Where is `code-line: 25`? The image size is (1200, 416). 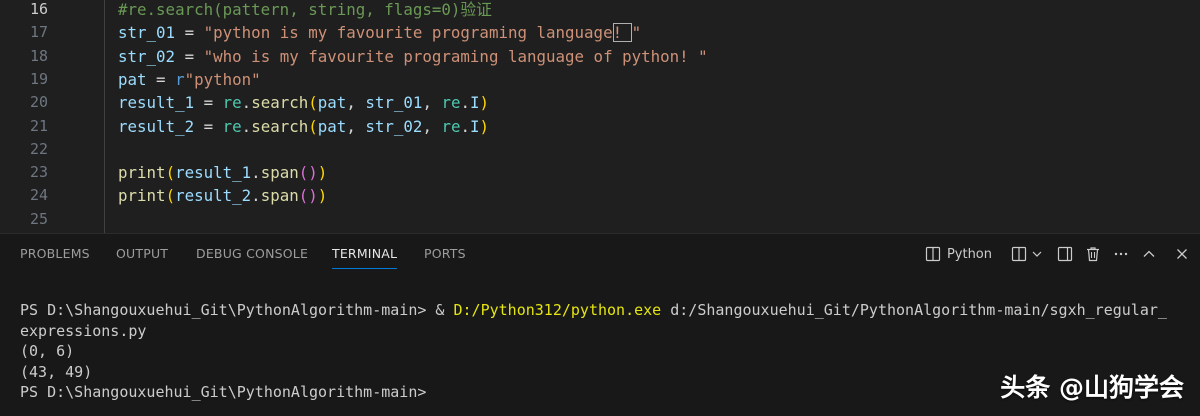 code-line: 25 is located at coordinates (600, 219).